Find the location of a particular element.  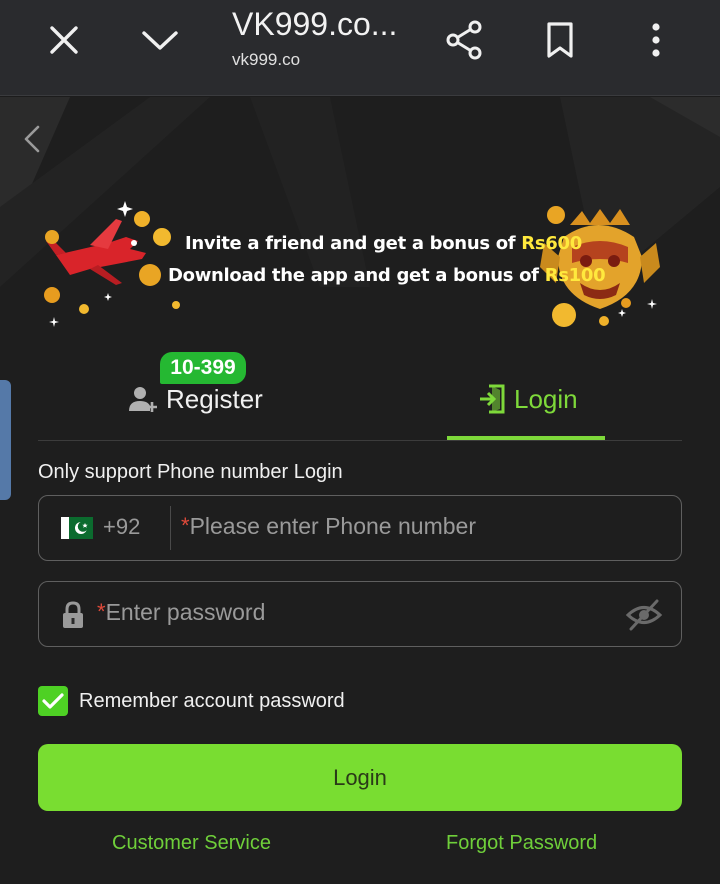

page-url: vk999.co is located at coordinates (266, 60).